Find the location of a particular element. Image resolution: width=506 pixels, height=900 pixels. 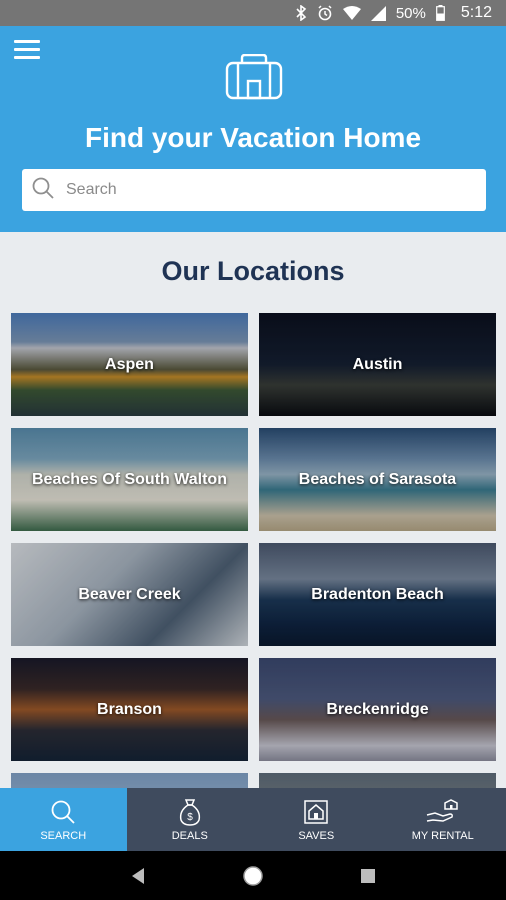

wifi-icon is located at coordinates (351, 13).